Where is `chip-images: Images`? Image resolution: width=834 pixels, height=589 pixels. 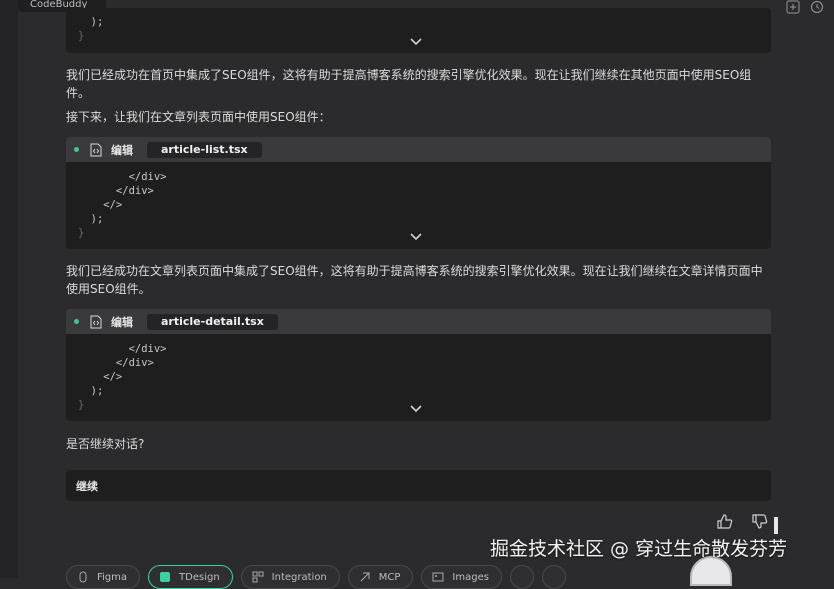 chip-images: Images is located at coordinates (461, 577).